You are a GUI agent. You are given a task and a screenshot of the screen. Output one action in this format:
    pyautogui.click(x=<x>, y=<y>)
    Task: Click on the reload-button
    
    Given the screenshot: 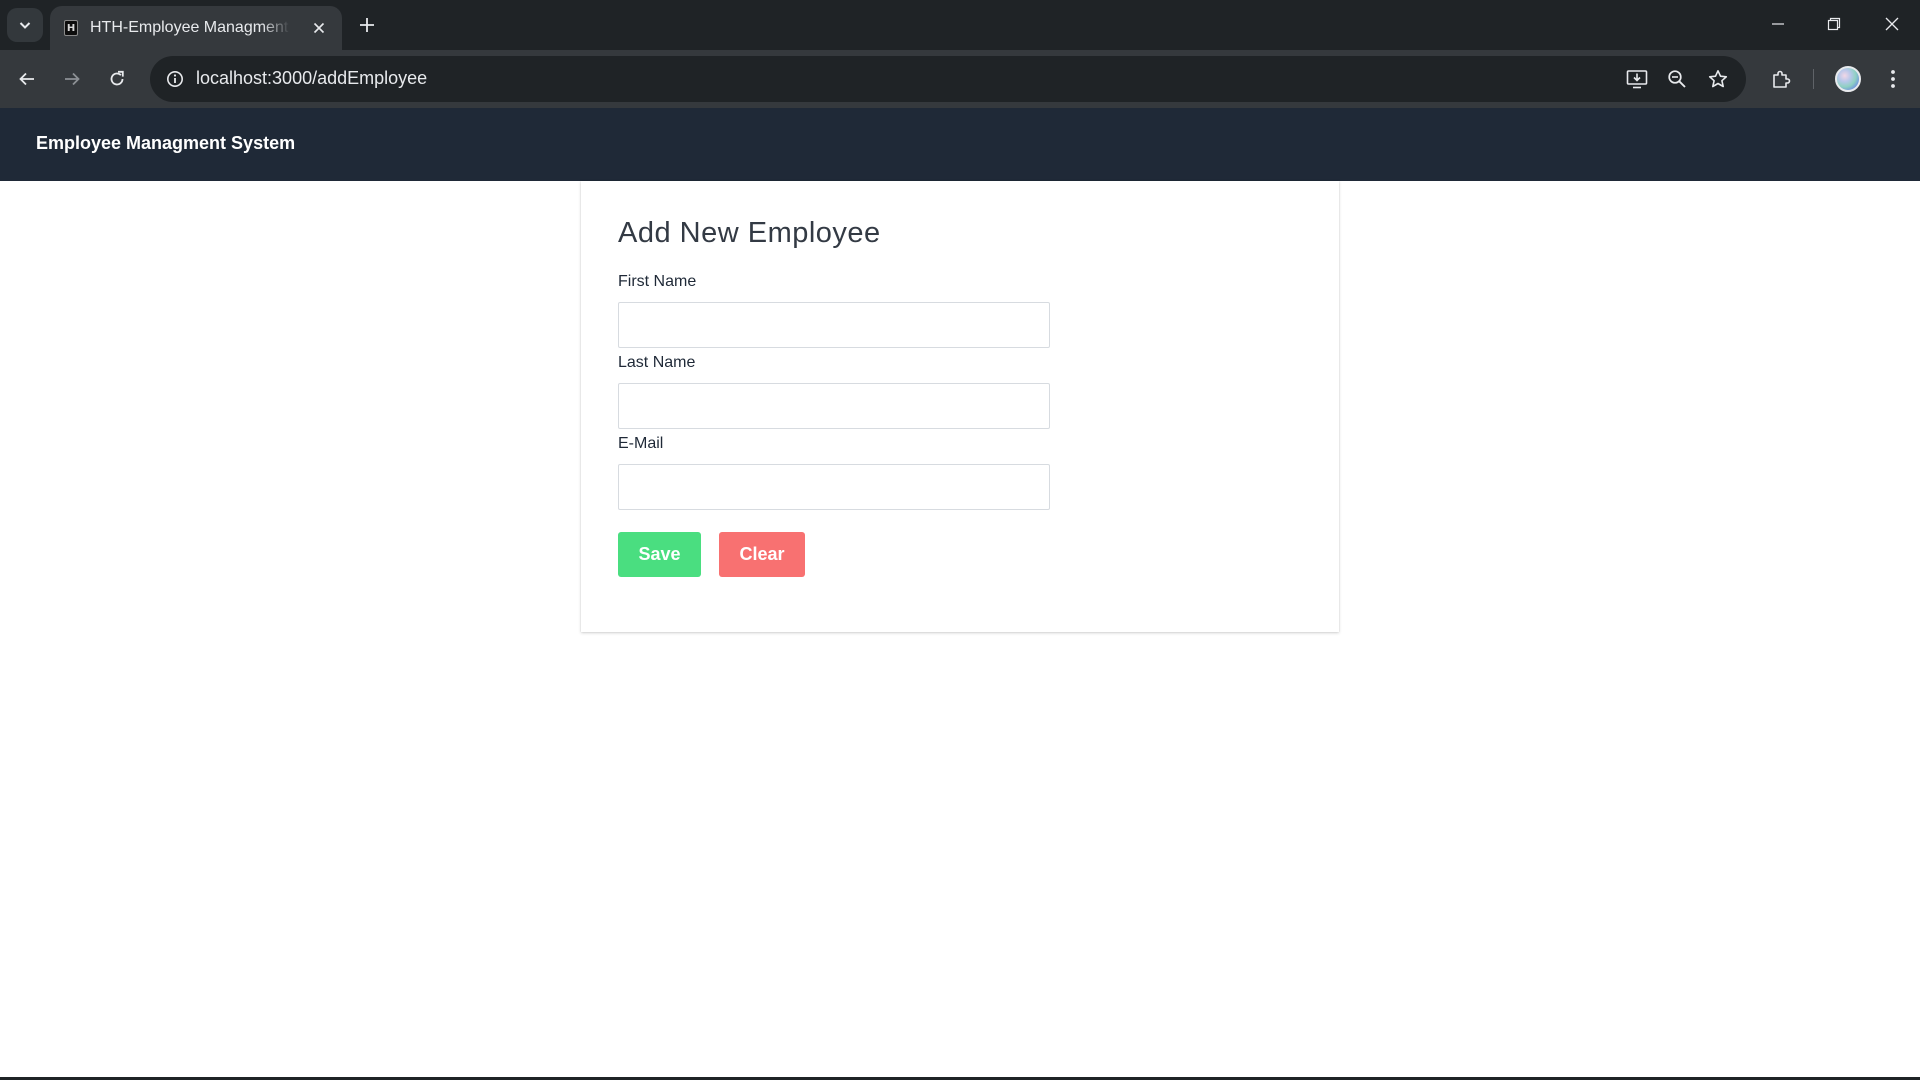 What is the action you would take?
    pyautogui.click(x=117, y=79)
    